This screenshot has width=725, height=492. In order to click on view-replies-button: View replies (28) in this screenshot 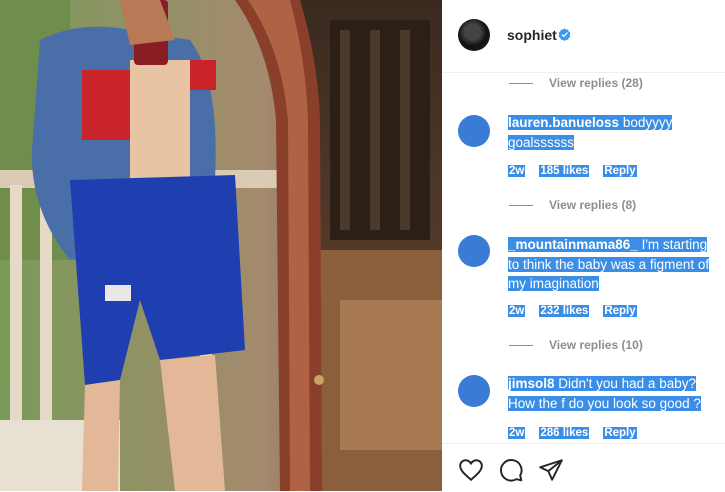, I will do `click(576, 83)`.